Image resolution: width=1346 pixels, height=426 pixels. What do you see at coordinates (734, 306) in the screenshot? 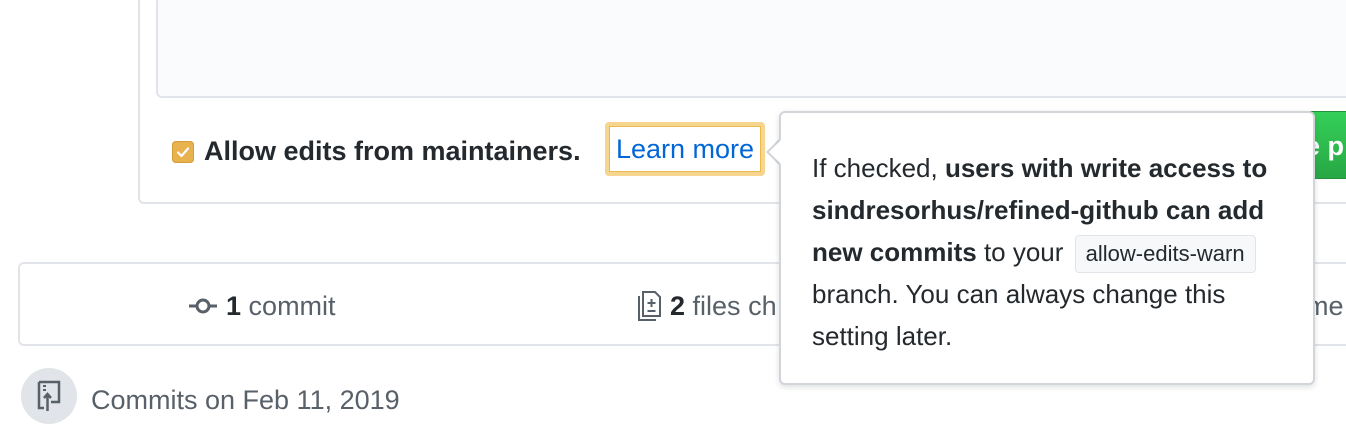
I see `files-label: files ch` at bounding box center [734, 306].